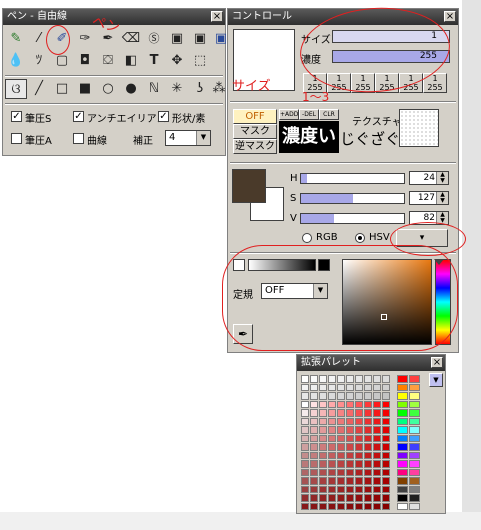 This screenshot has height=530, width=481. I want to click on pressure-alpha-checkbox, so click(16, 138).